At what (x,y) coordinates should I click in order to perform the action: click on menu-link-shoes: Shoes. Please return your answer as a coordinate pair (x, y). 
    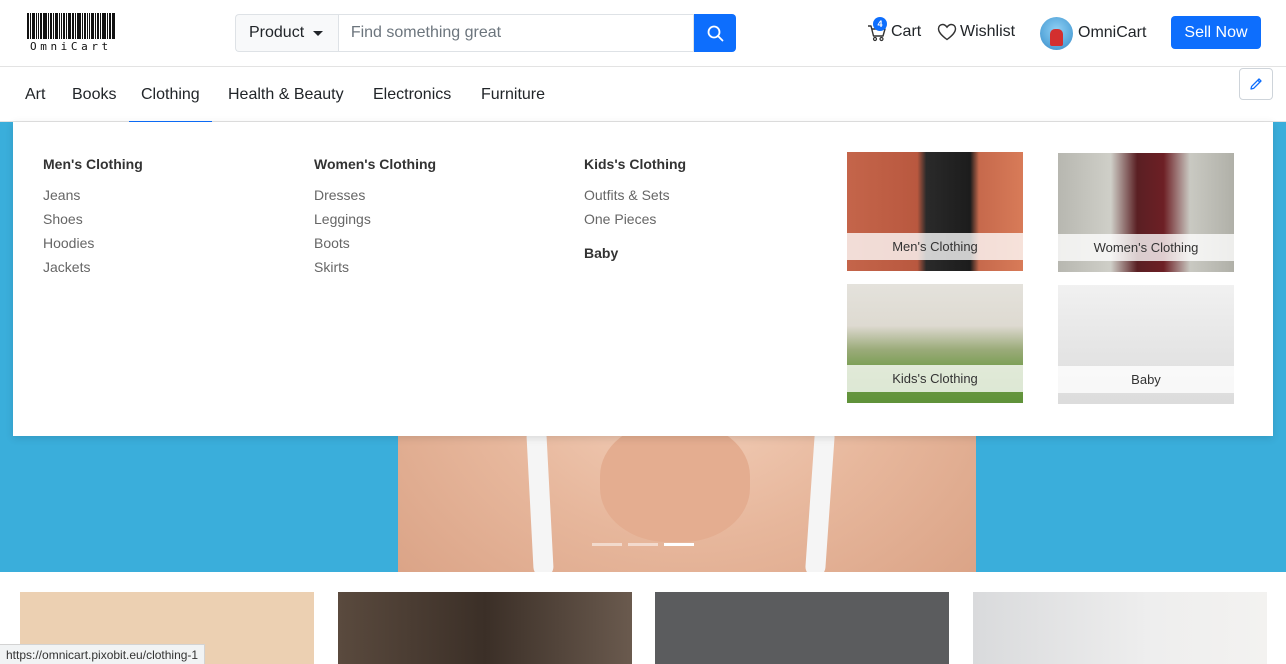
    Looking at the image, I should click on (93, 219).